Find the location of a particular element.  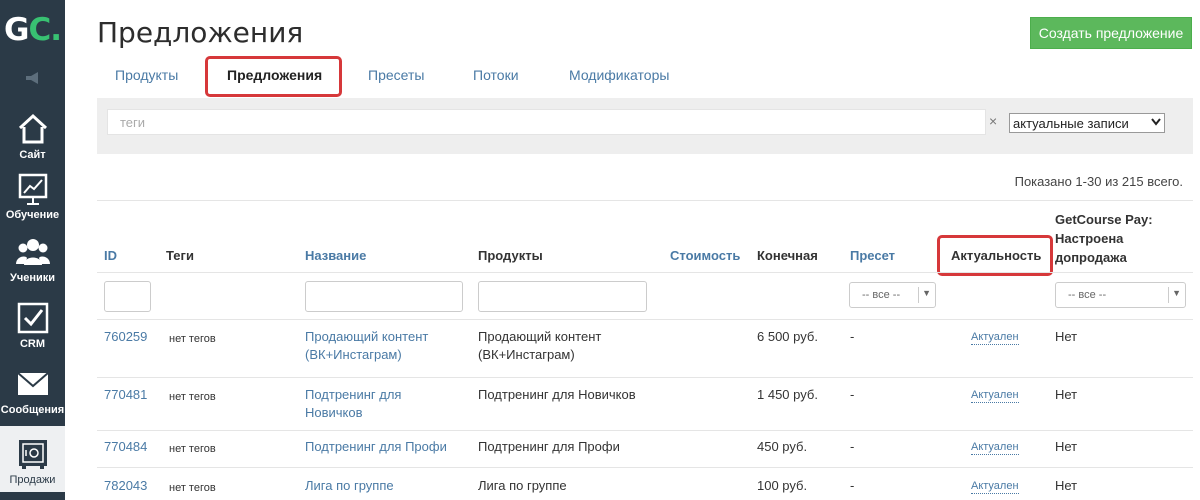

active-tab-highlight is located at coordinates (273, 76).